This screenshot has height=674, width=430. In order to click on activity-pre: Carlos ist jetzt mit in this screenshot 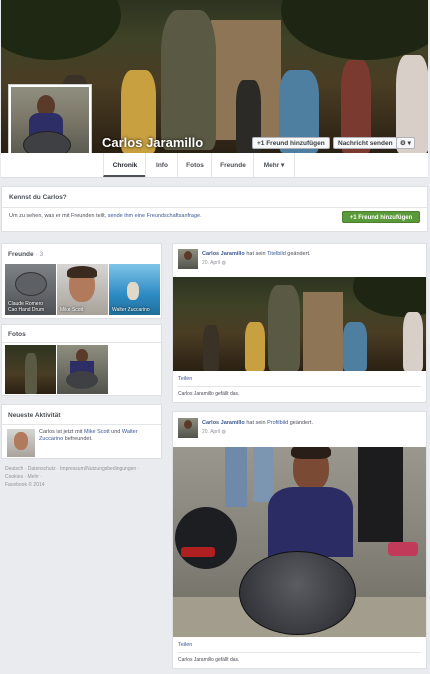, I will do `click(61, 432)`.